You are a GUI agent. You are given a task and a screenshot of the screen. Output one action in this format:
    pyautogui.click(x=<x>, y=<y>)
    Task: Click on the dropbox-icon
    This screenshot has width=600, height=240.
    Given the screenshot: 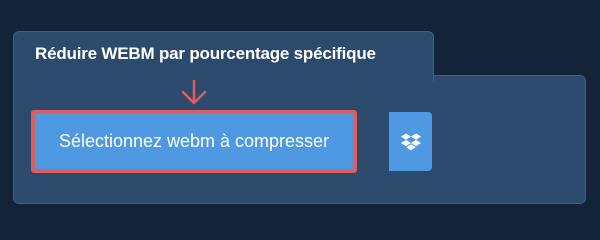 What is the action you would take?
    pyautogui.click(x=410, y=141)
    